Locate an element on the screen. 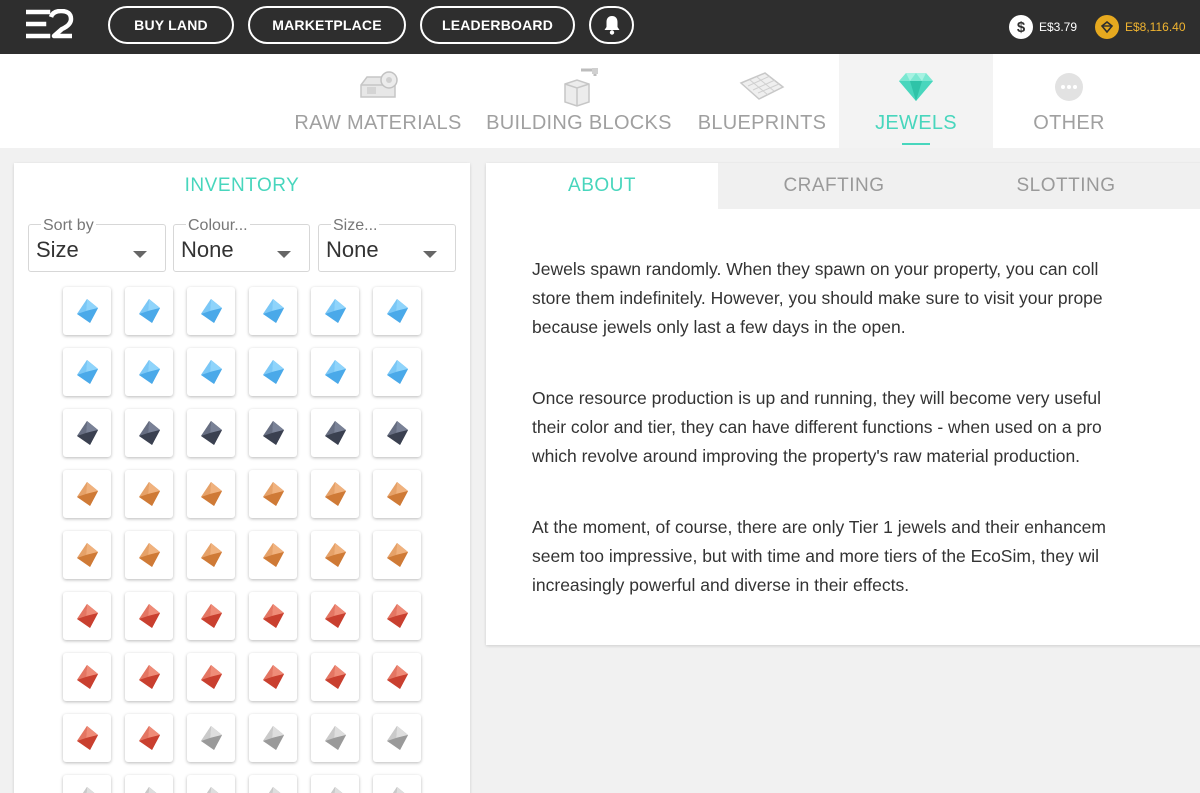 This screenshot has height=793, width=1200. essence-amount: E$3.79 is located at coordinates (1058, 27).